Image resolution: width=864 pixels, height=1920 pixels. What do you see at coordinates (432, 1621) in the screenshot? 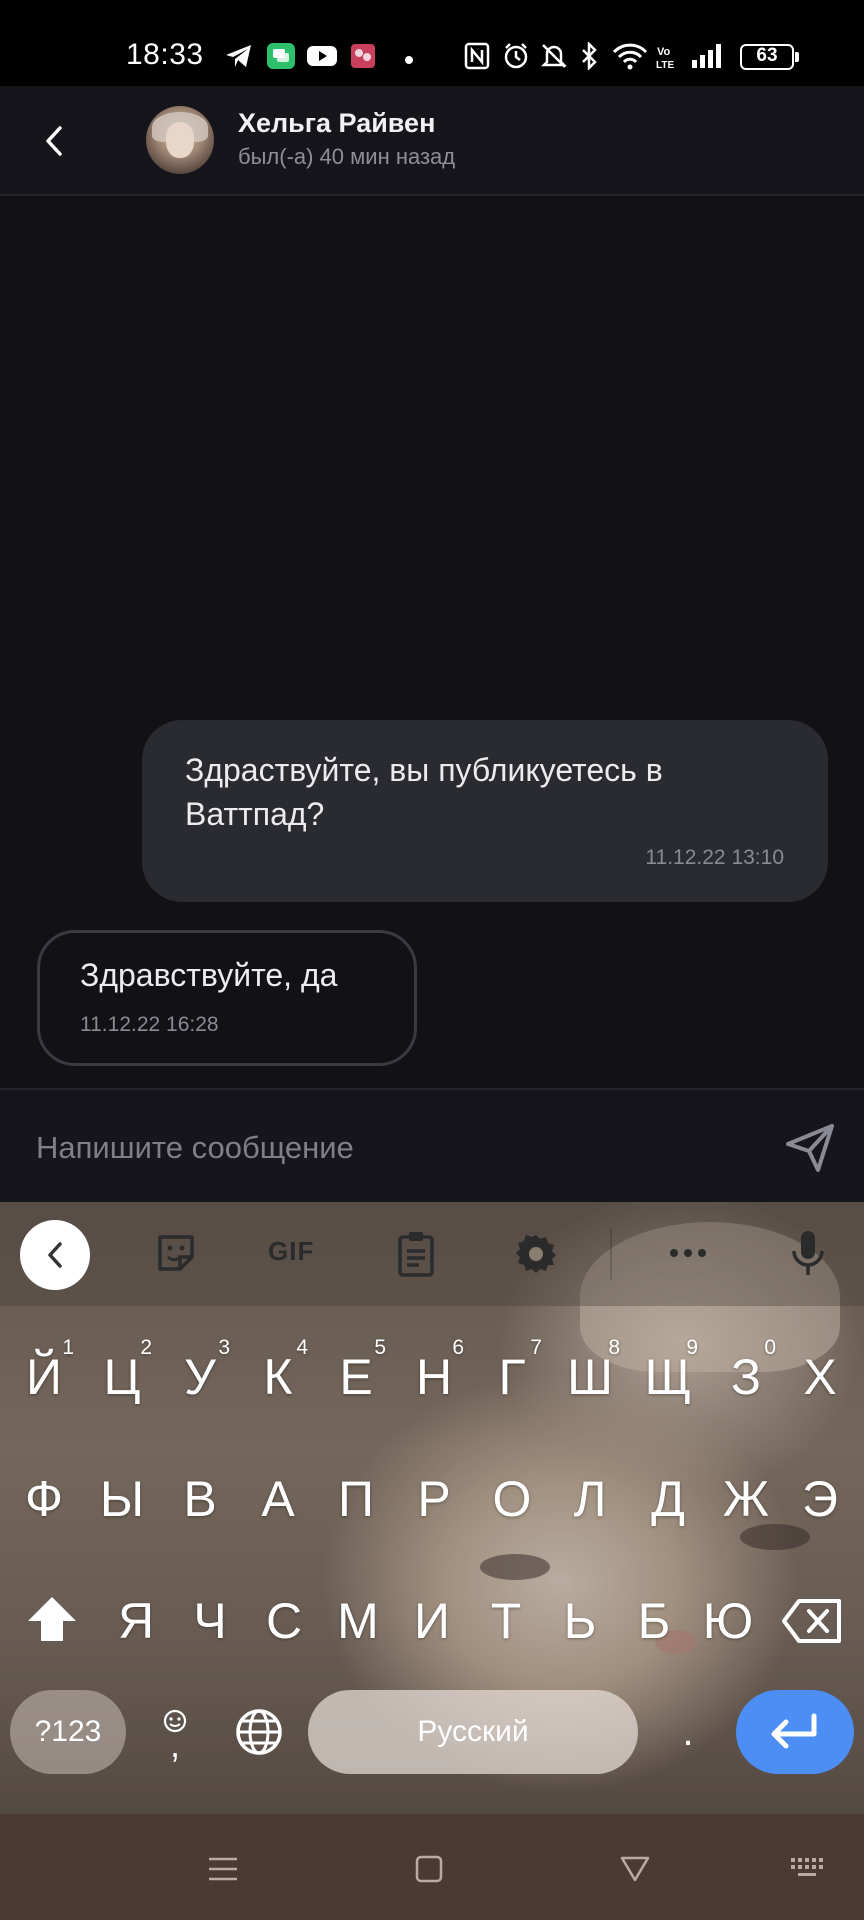
I see `key: И` at bounding box center [432, 1621].